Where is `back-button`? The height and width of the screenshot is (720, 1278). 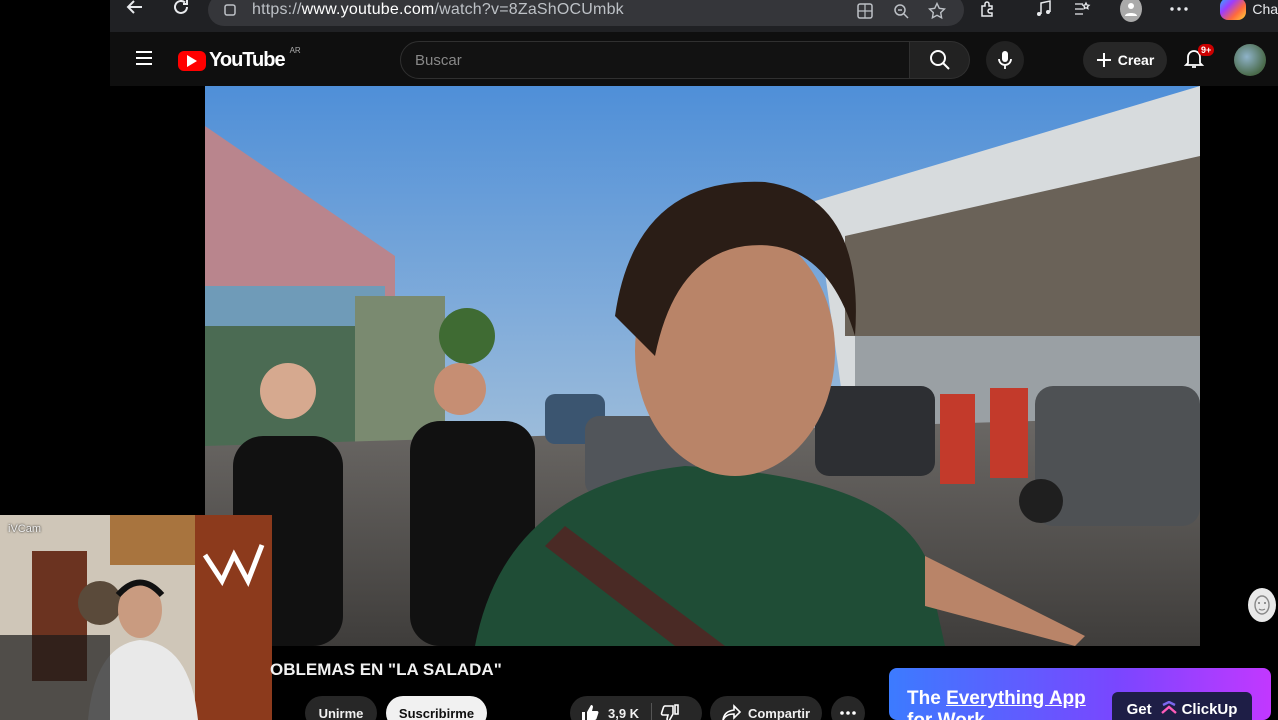
back-button is located at coordinates (135, 11).